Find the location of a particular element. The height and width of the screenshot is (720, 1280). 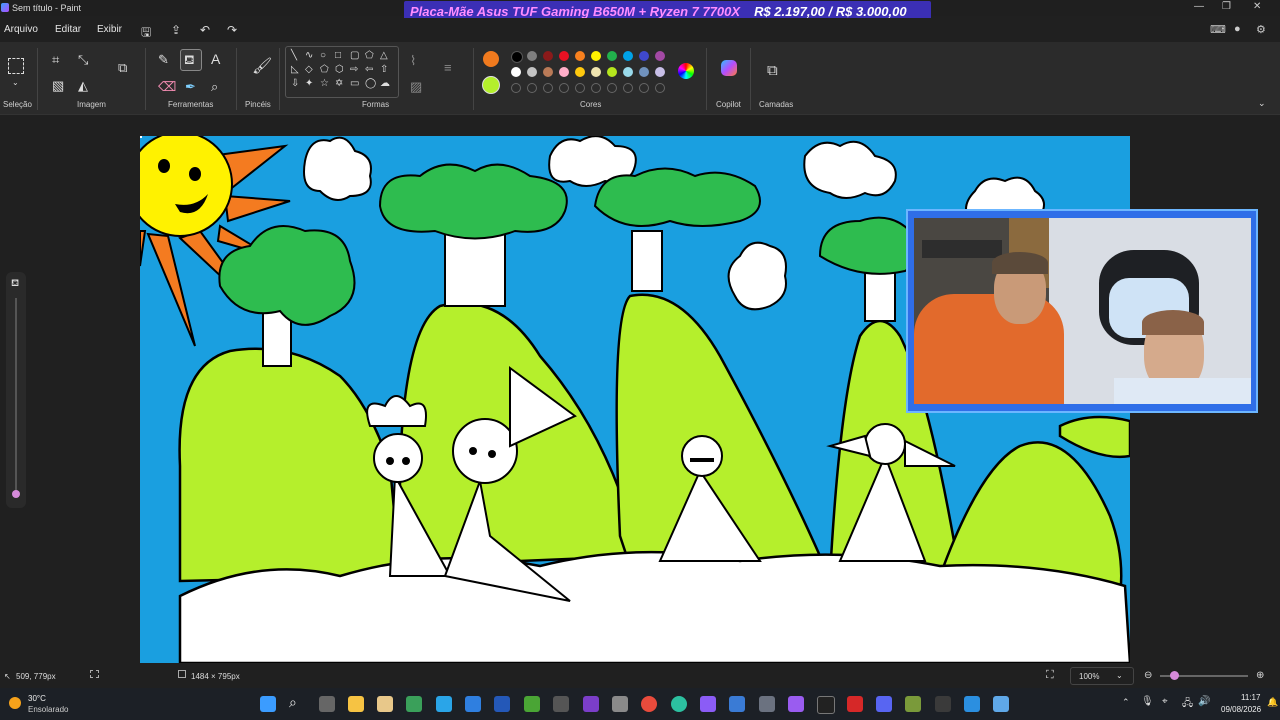

menu-exibir: Exibir is located at coordinates (109, 29).